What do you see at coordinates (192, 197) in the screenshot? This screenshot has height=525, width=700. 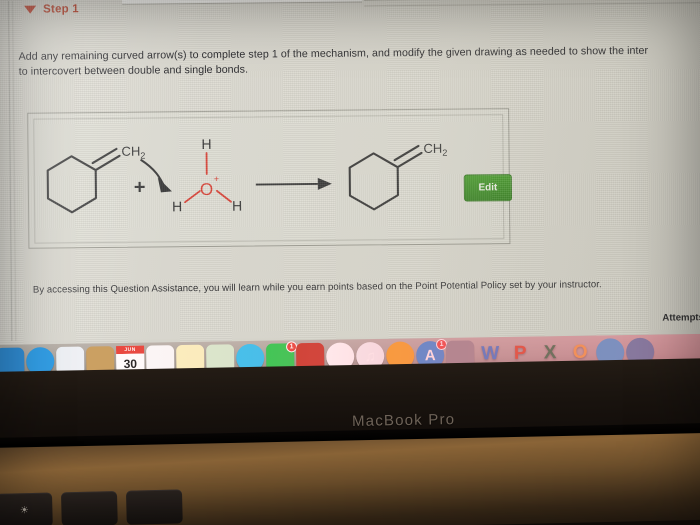 I see `oh-bond-left` at bounding box center [192, 197].